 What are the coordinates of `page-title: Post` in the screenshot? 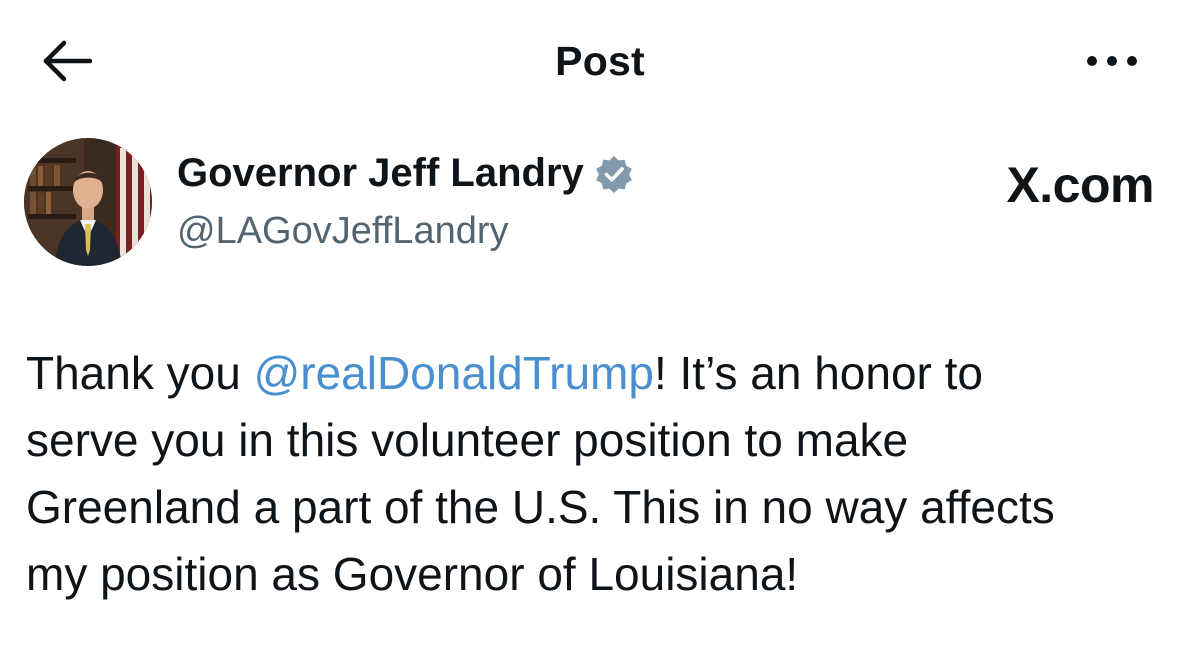 It's located at (600, 61).